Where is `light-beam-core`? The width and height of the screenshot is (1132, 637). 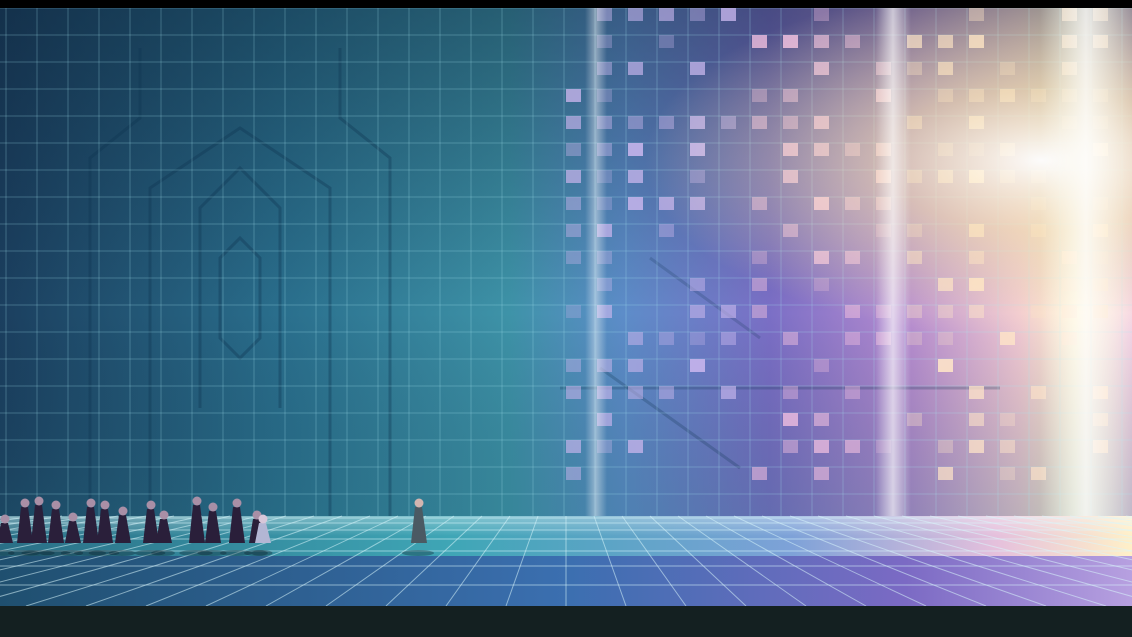
light-beam-core is located at coordinates (1086, 262).